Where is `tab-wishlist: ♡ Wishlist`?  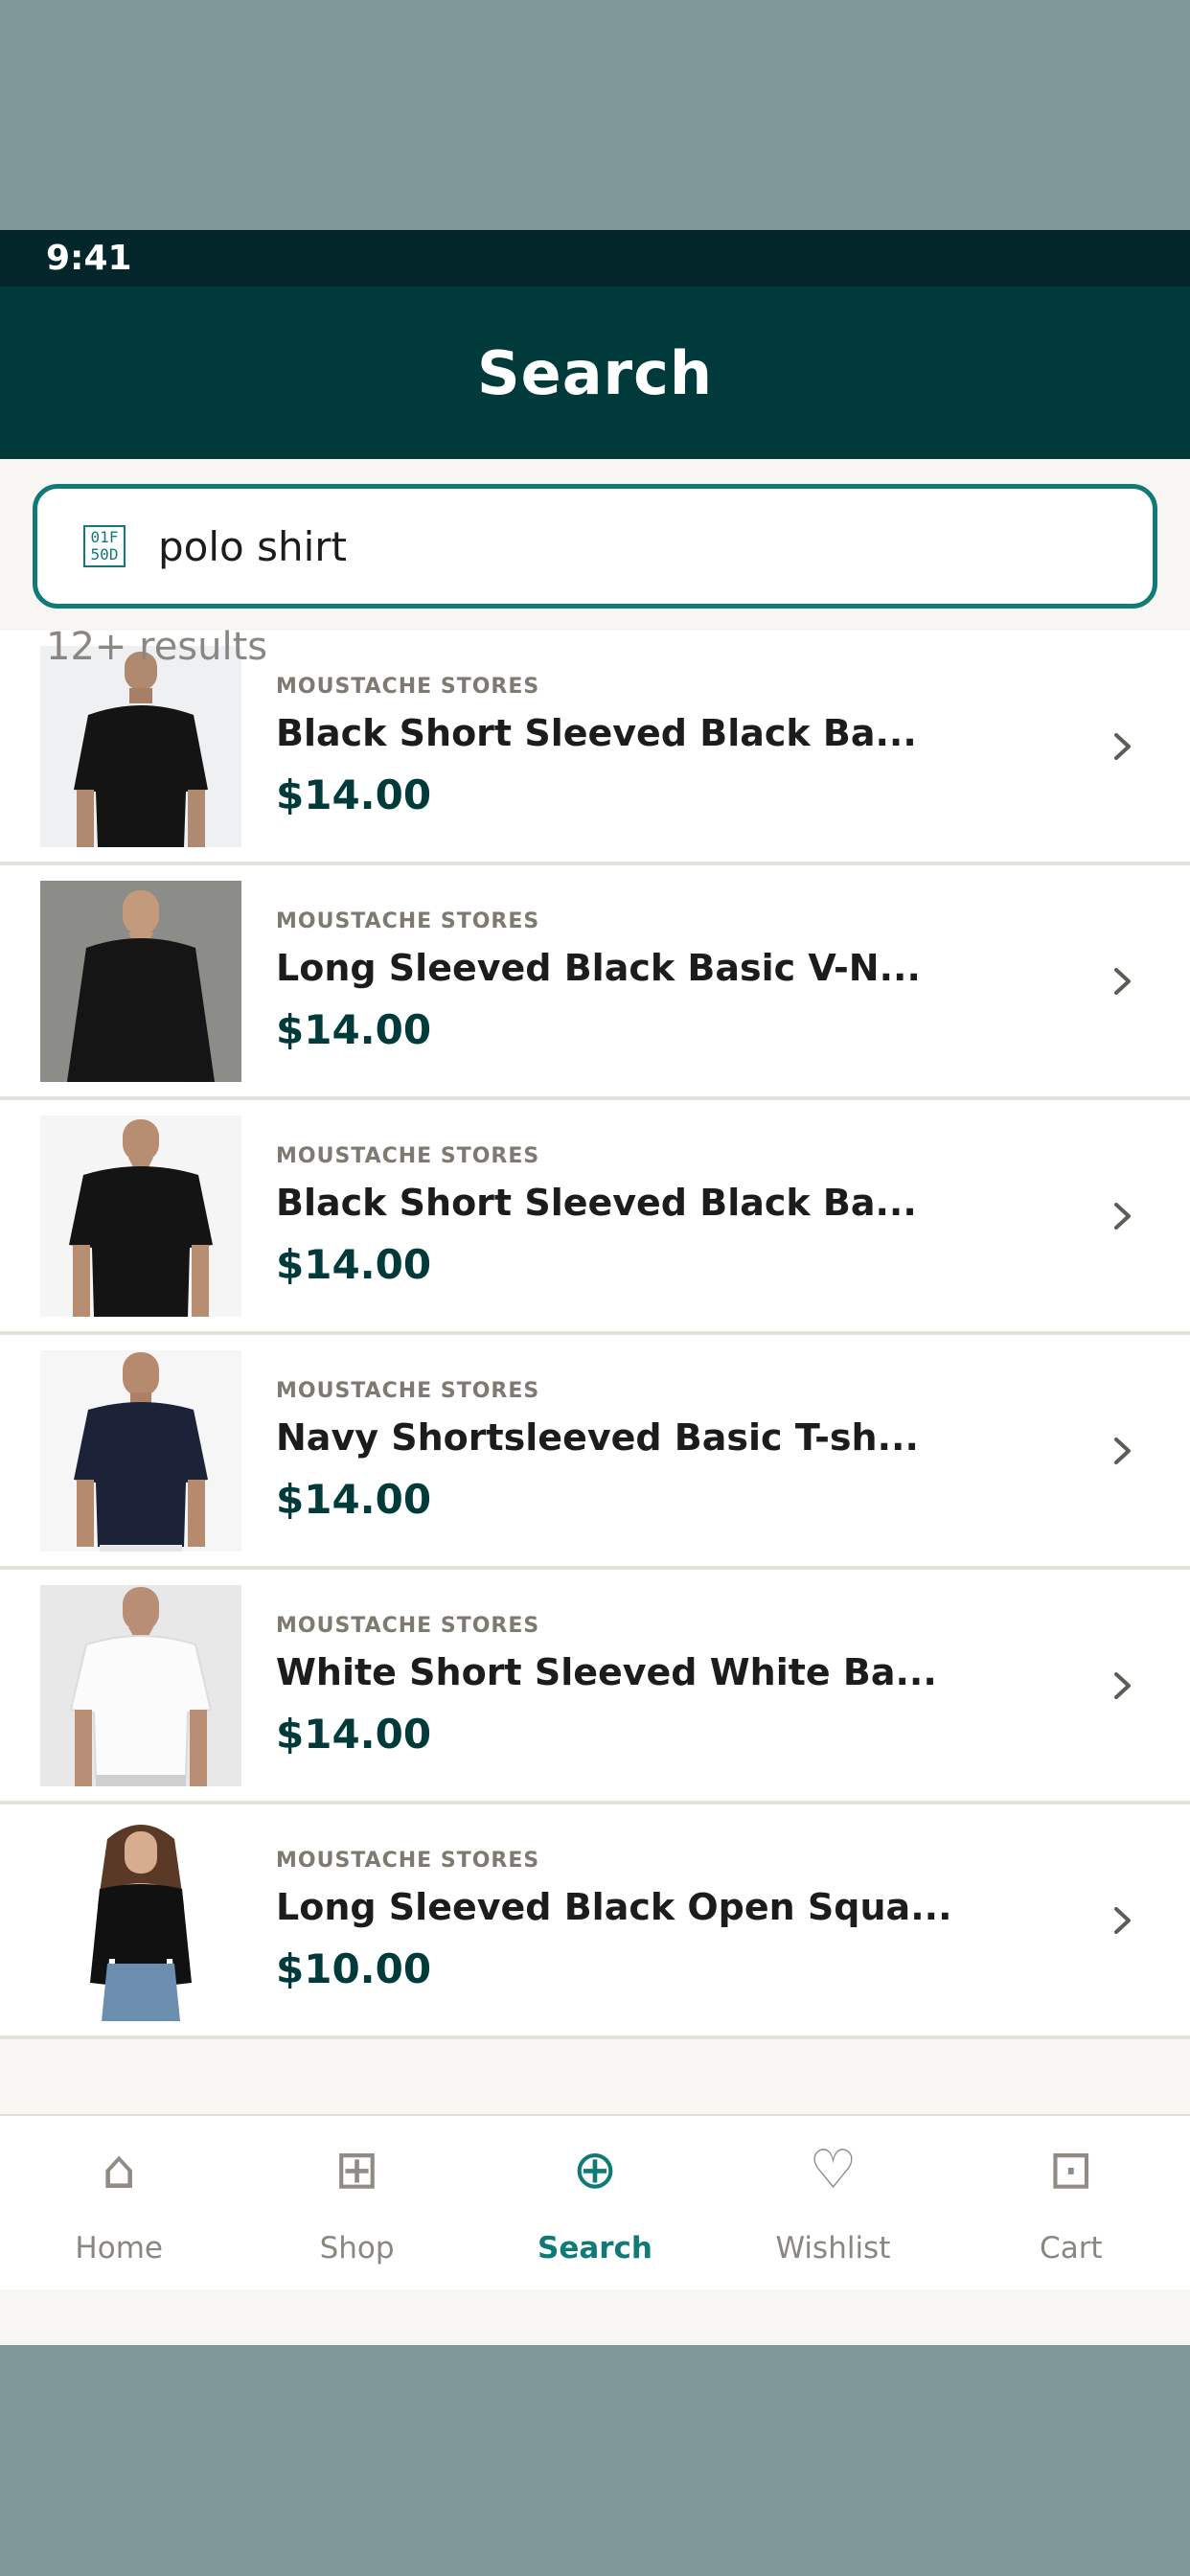 tab-wishlist: ♡ Wishlist is located at coordinates (833, 2202).